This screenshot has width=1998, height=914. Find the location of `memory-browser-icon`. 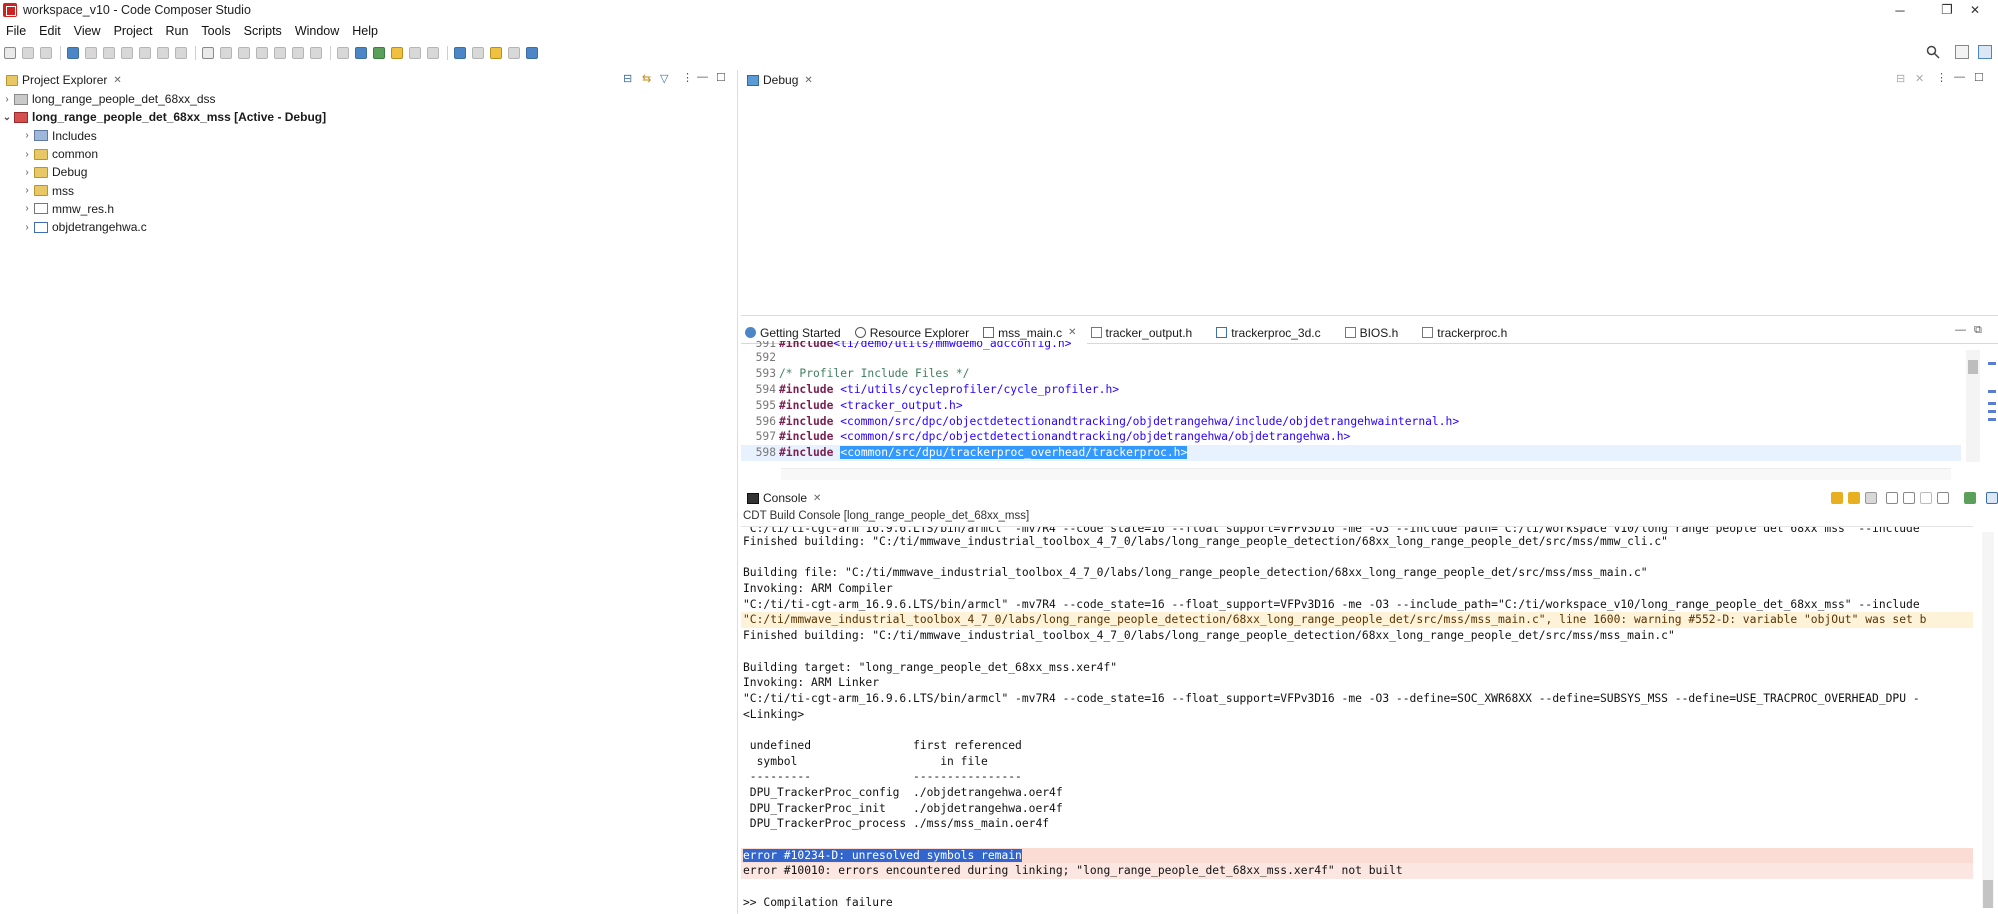

memory-browser-icon is located at coordinates (208, 53).